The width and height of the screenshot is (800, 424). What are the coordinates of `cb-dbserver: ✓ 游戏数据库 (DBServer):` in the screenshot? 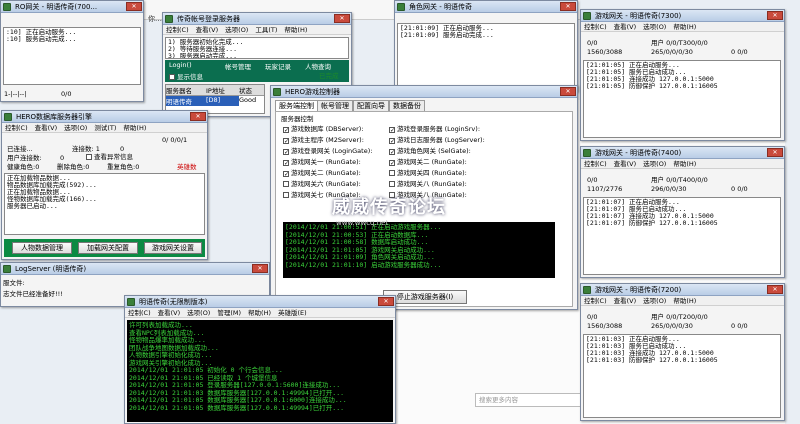 It's located at (323, 129).